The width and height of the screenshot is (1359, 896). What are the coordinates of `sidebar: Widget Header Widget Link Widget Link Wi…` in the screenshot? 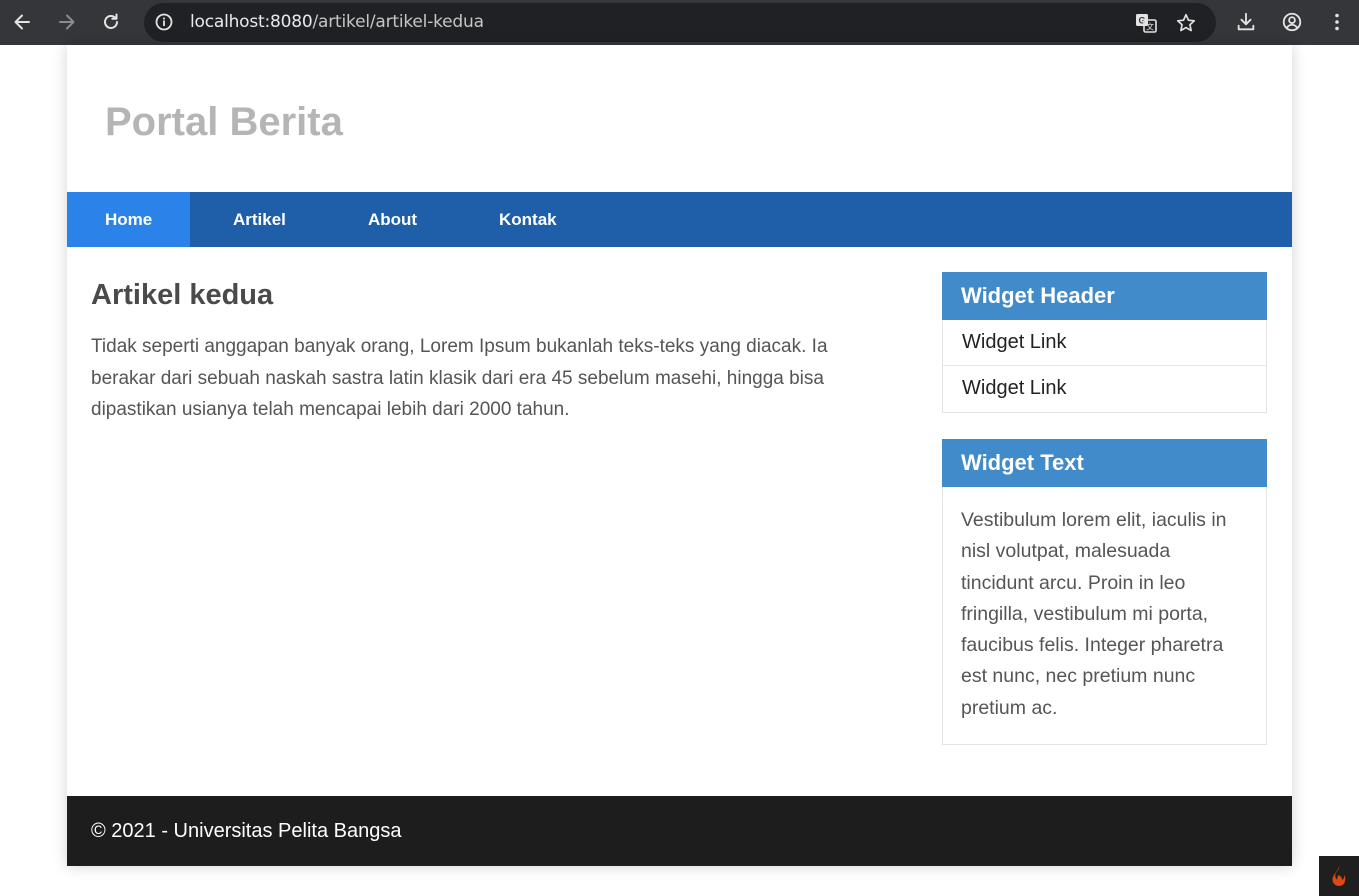 It's located at (1104, 521).